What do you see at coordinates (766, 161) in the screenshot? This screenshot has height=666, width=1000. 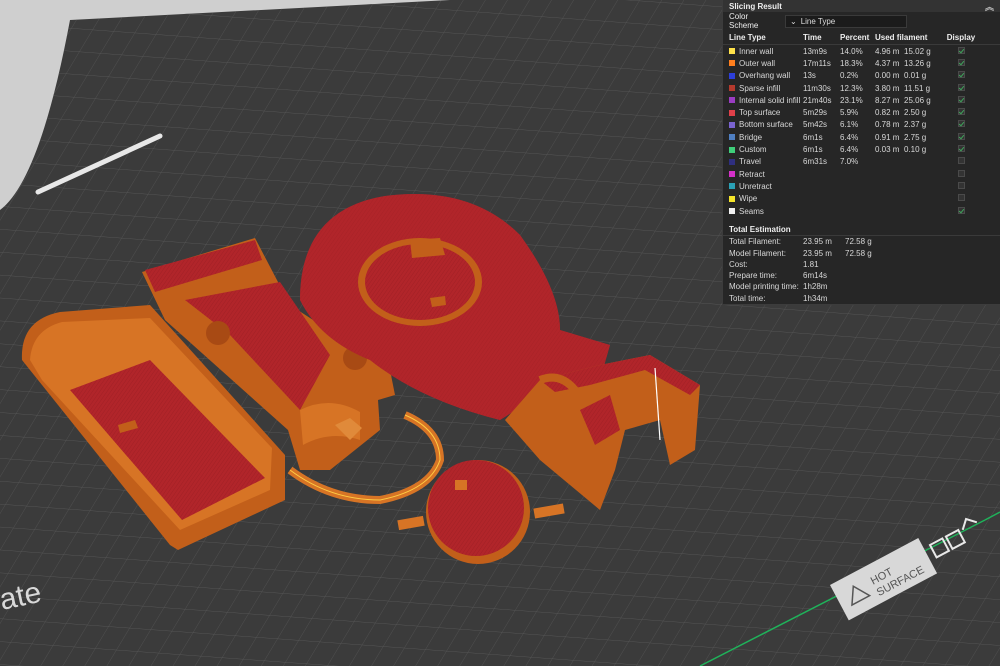 I see `line-type-name-cell: Travel` at bounding box center [766, 161].